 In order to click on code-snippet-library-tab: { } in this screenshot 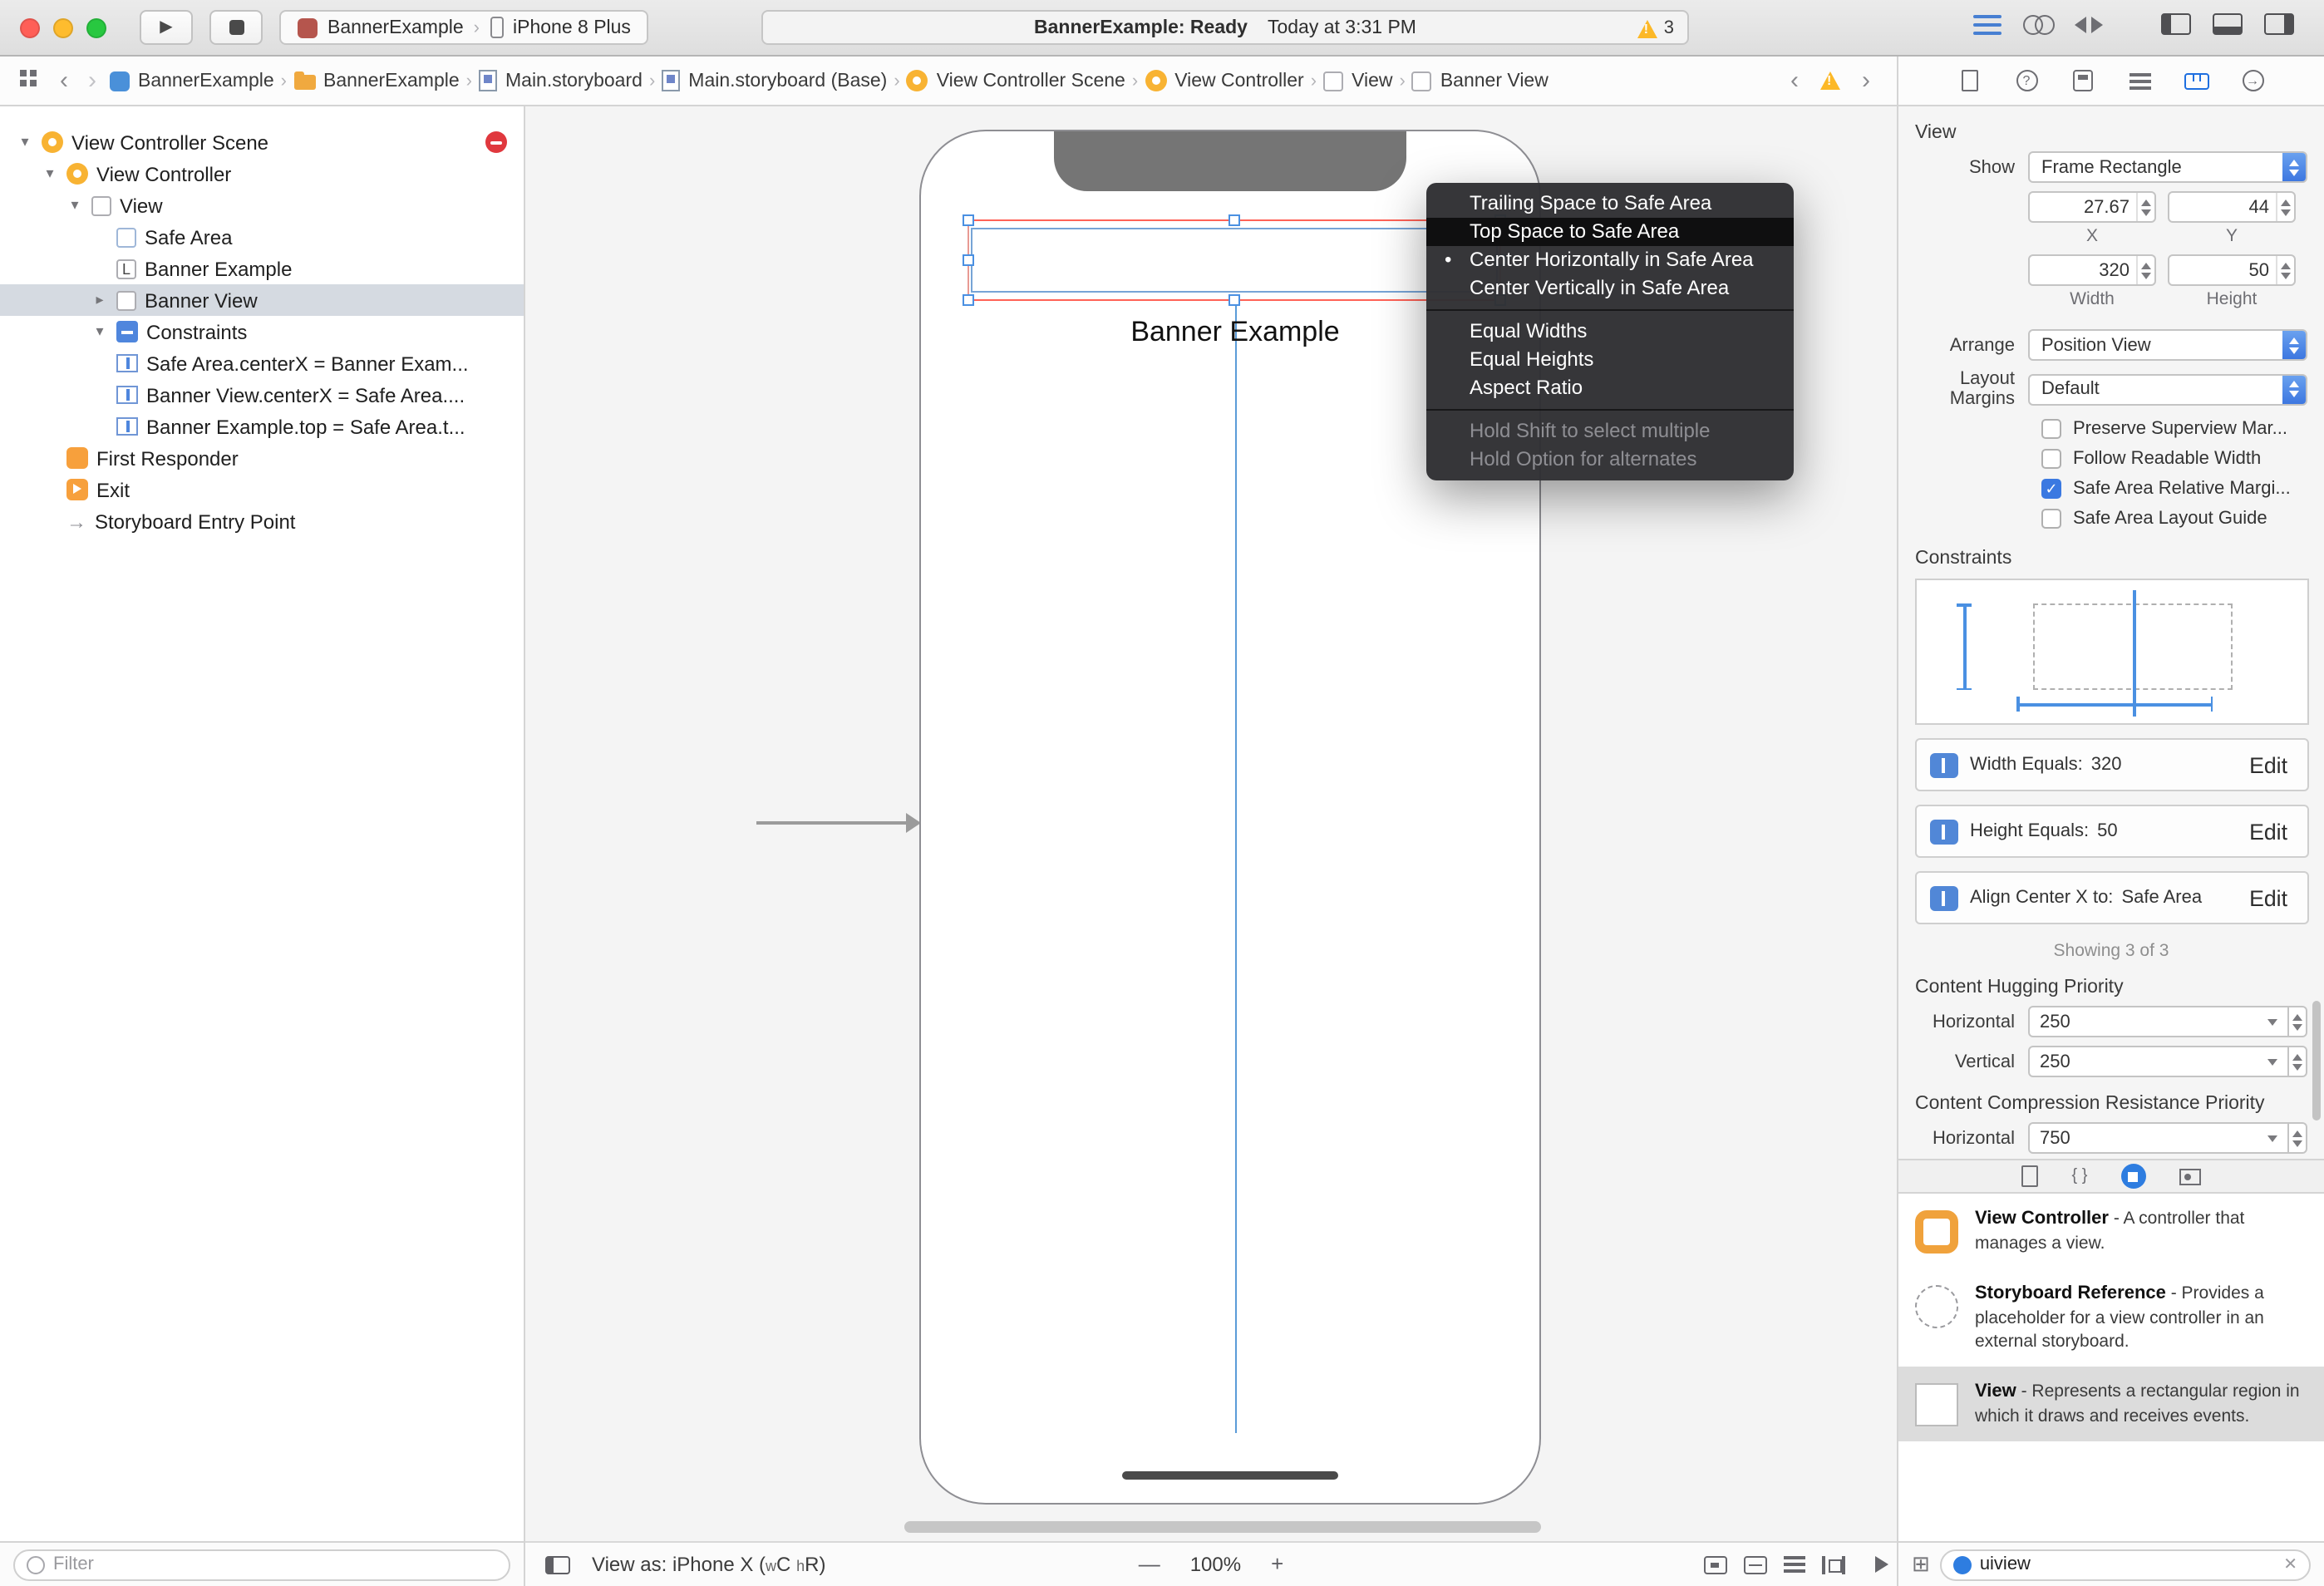, I will do `click(2080, 1176)`.